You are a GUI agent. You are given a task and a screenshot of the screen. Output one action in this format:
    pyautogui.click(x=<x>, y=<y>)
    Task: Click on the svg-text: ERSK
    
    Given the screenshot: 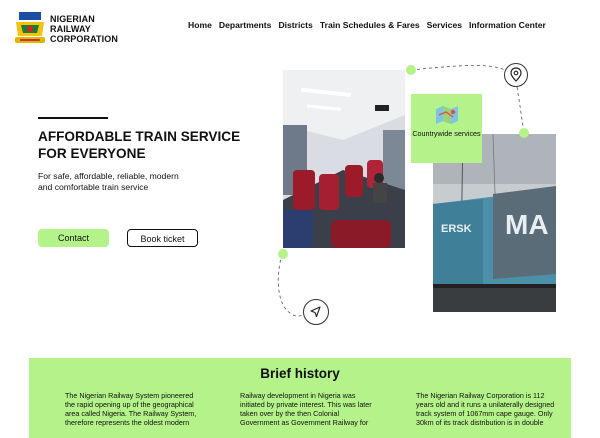 What is the action you would take?
    pyautogui.click(x=456, y=229)
    